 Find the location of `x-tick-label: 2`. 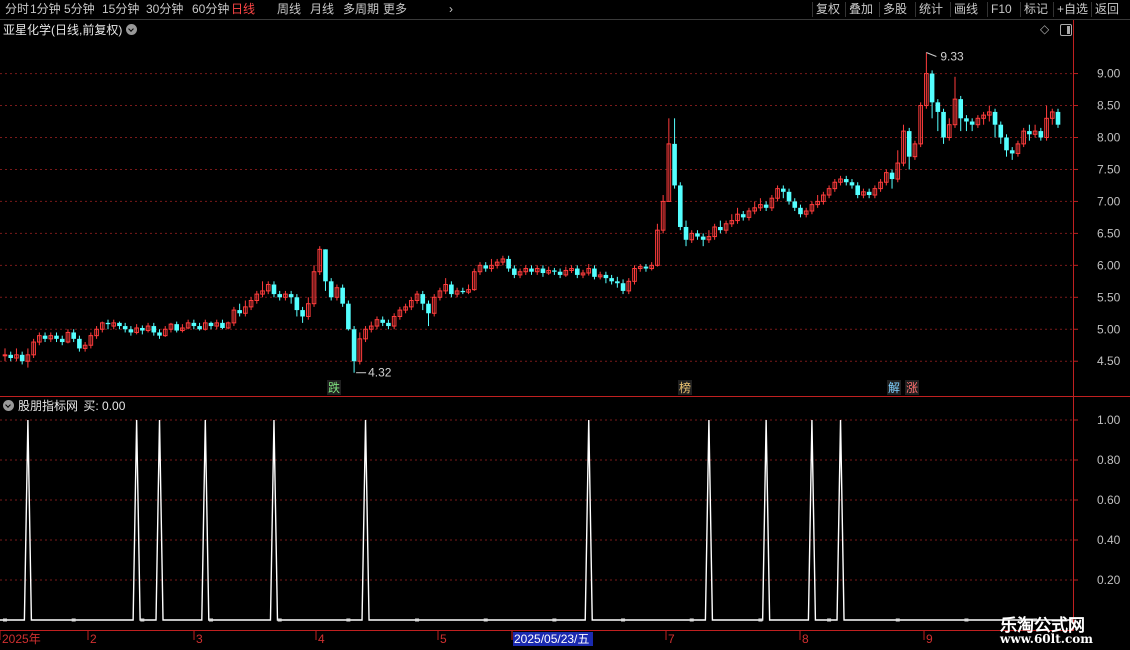

x-tick-label: 2 is located at coordinates (93, 639).